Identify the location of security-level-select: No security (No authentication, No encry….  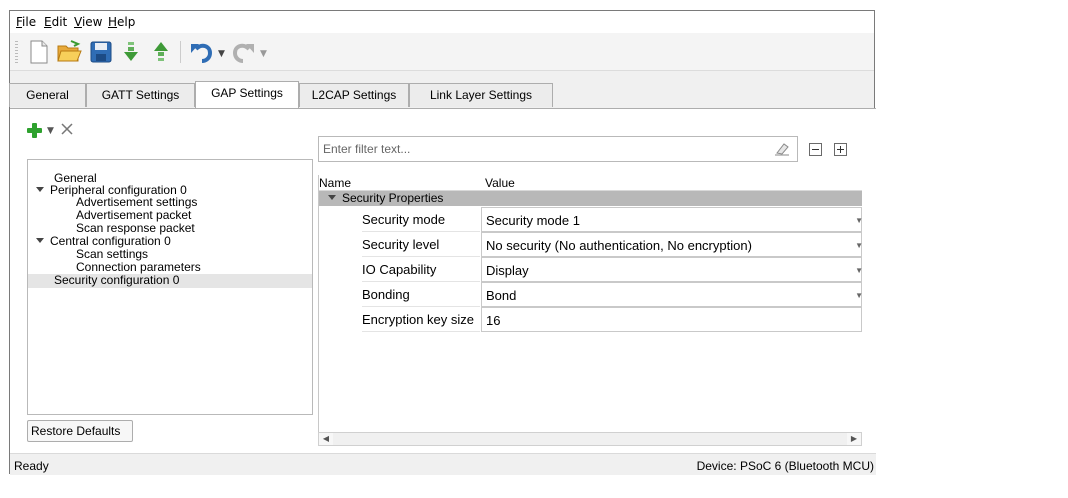
(672, 245).